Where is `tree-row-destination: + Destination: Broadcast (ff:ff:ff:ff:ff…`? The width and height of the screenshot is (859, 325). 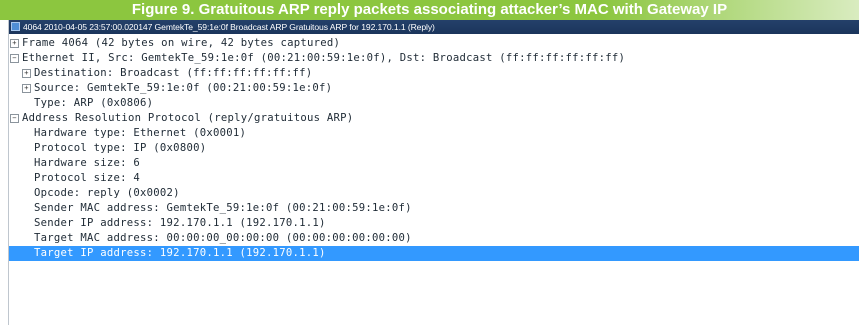
tree-row-destination: + Destination: Broadcast (ff:ff:ff:ff:ff… is located at coordinates (434, 73).